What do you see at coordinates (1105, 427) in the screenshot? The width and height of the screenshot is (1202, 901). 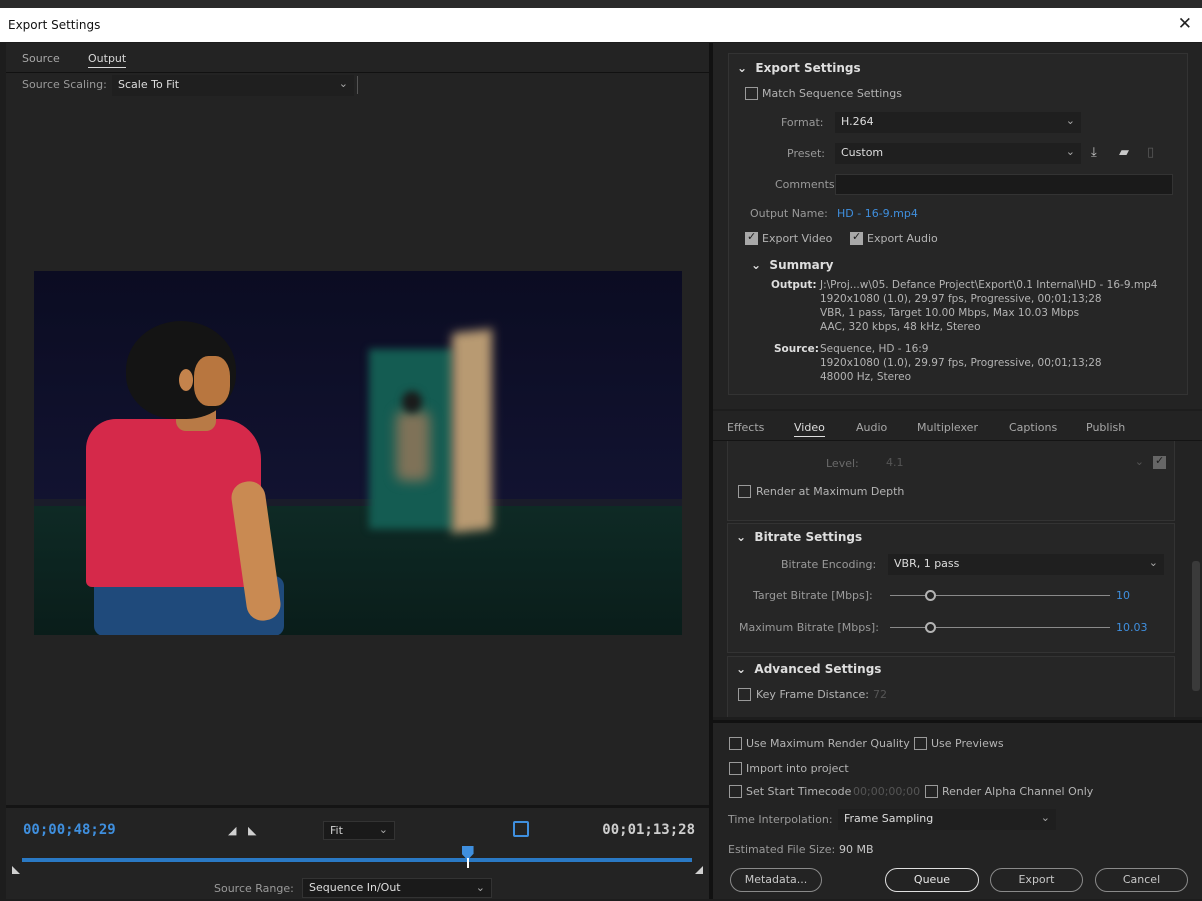 I see `tab-publish: Publish` at bounding box center [1105, 427].